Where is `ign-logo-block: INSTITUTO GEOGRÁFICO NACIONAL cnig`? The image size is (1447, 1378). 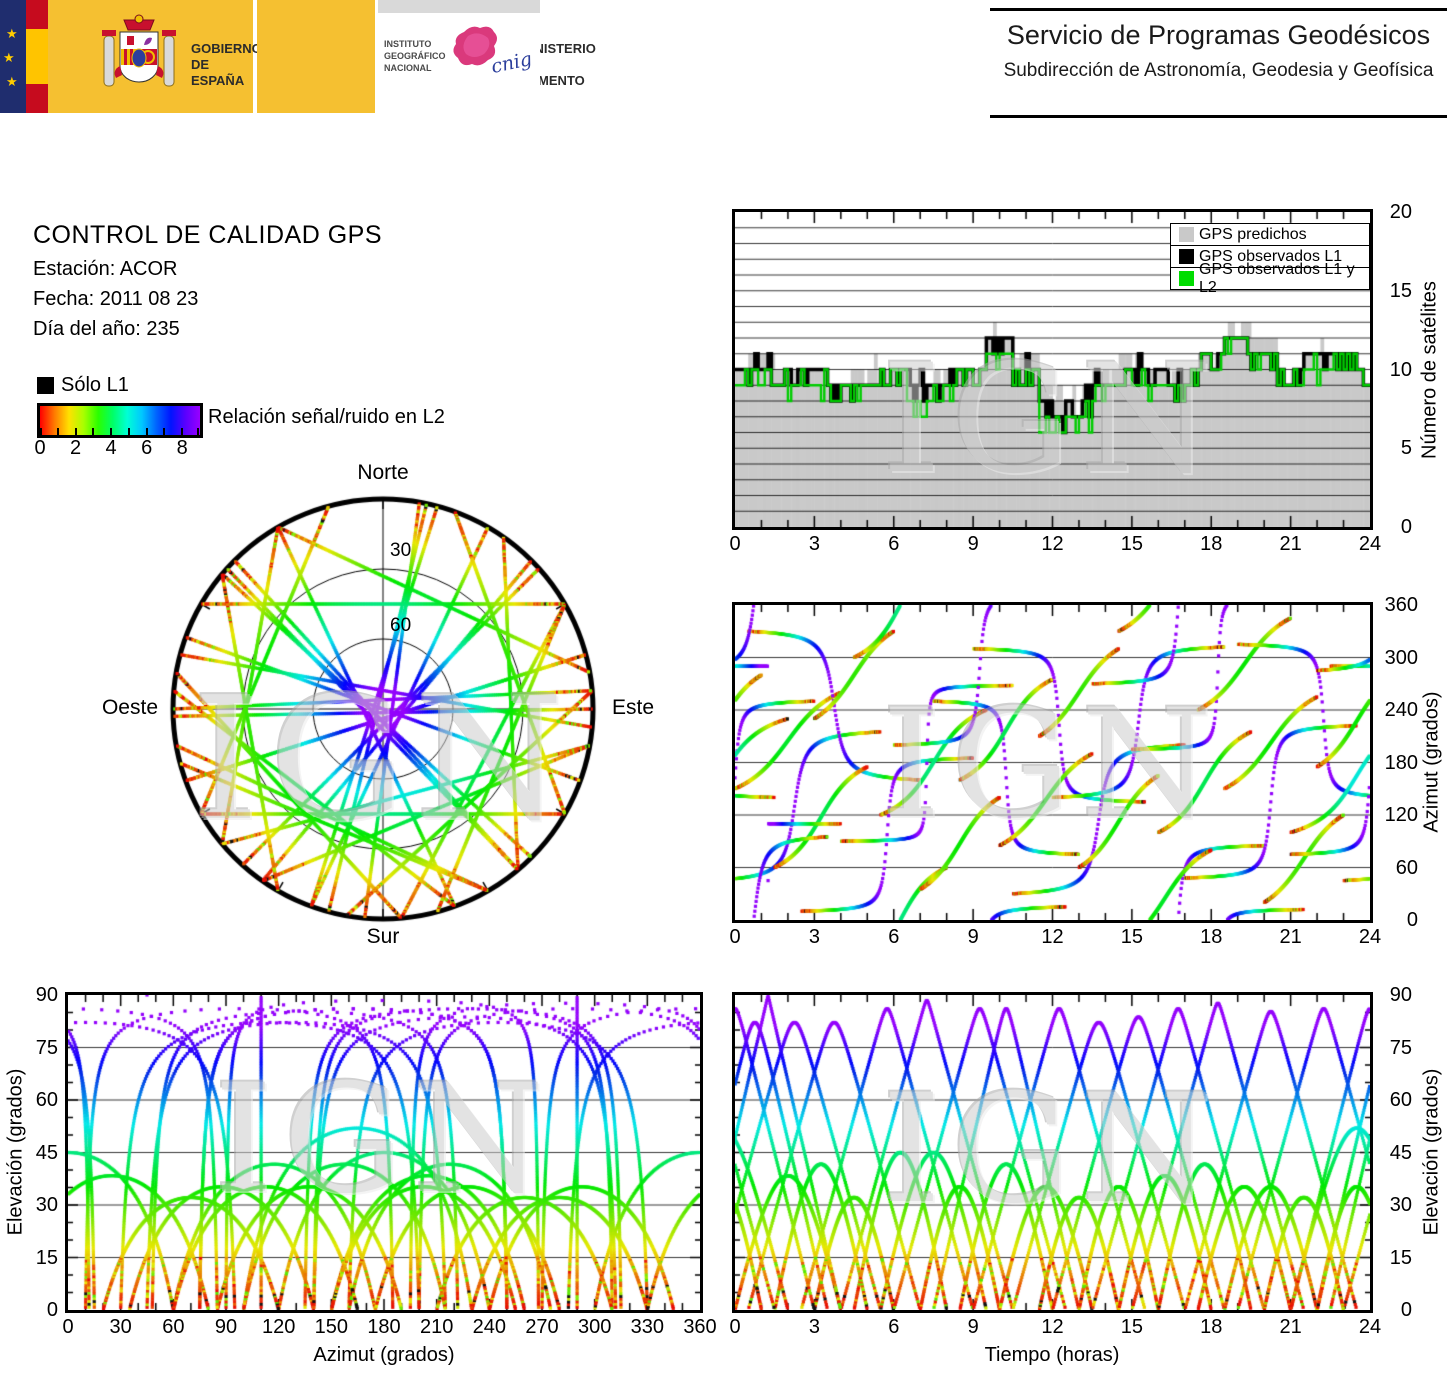 ign-logo-block: INSTITUTO GEOGRÁFICO NACIONAL cnig is located at coordinates (459, 56).